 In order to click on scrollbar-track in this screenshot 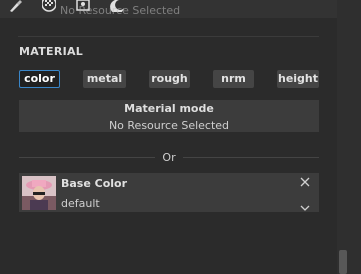, I will do `click(349, 137)`.